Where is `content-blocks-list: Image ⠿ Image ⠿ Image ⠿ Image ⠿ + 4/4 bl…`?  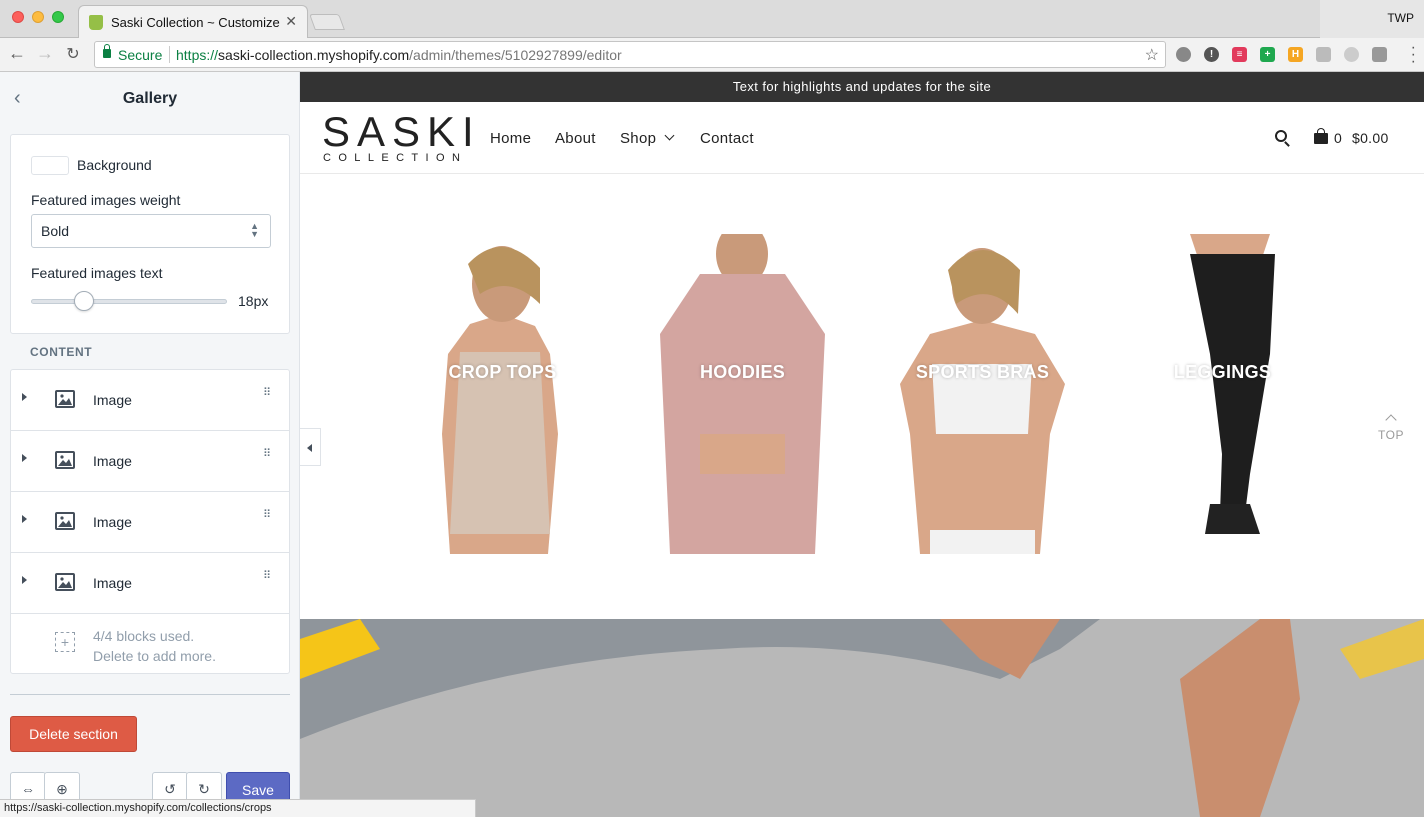
content-blocks-list: Image ⠿ Image ⠿ Image ⠿ Image ⠿ + 4/4 bl… is located at coordinates (150, 521).